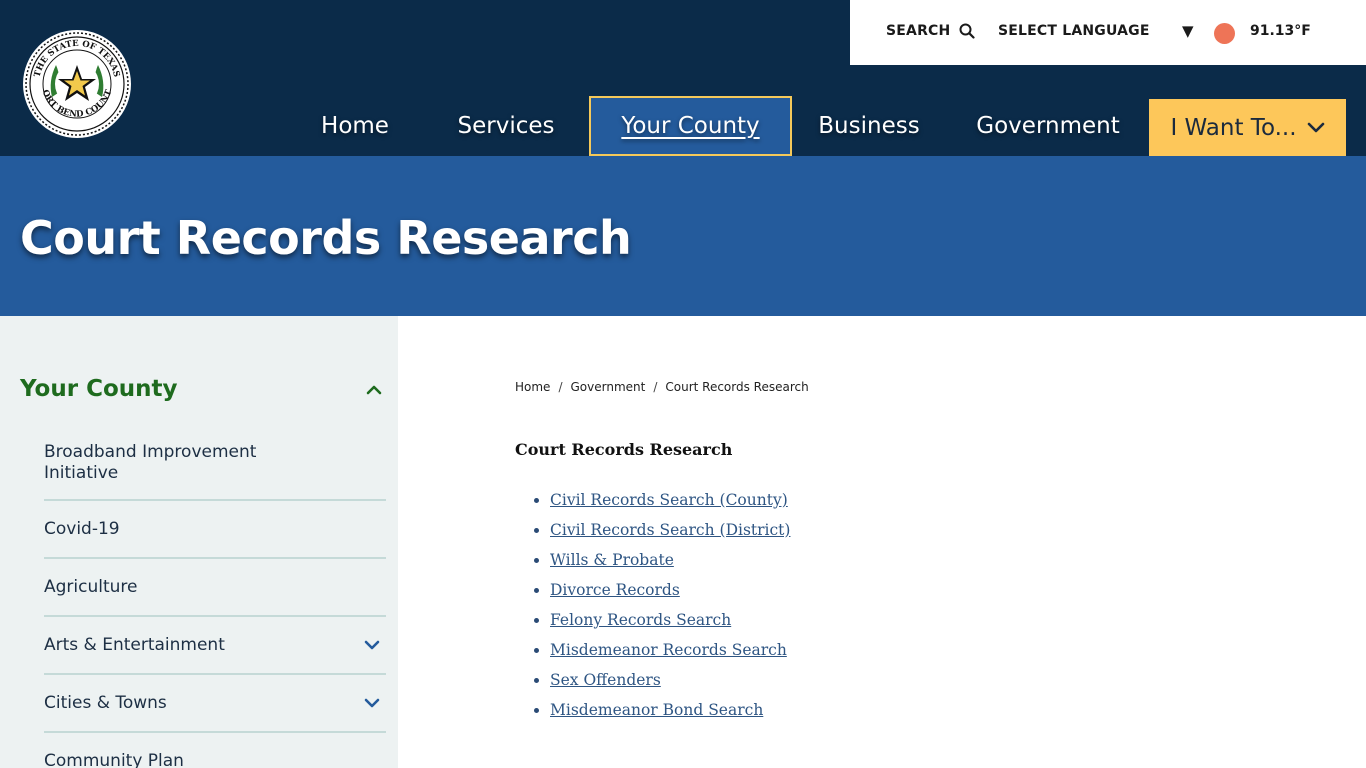 This screenshot has height=768, width=1366. Describe the element at coordinates (932, 680) in the screenshot. I see `list-item: Sex Offenders` at that location.